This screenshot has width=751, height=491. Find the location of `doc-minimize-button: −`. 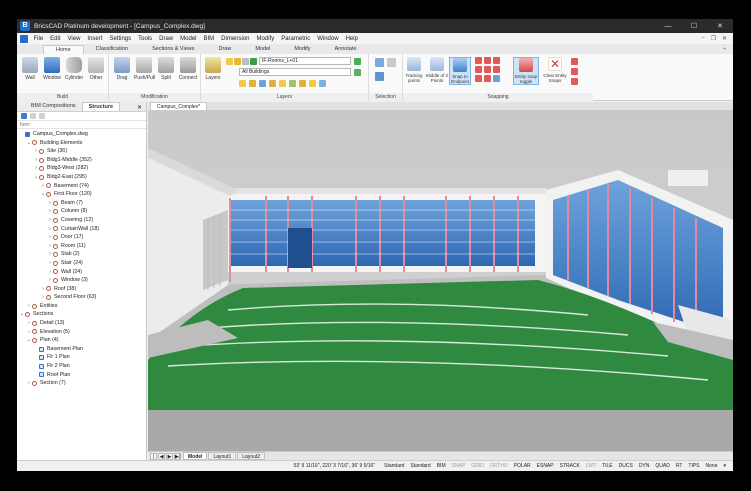

doc-minimize-button: − is located at coordinates (703, 38).